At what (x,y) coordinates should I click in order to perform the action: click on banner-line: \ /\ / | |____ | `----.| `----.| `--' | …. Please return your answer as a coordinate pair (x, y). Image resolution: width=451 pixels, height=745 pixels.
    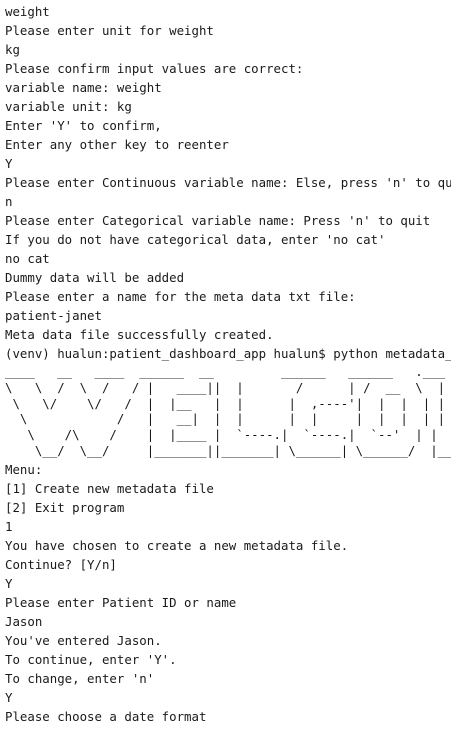
    Looking at the image, I should click on (232, 435).